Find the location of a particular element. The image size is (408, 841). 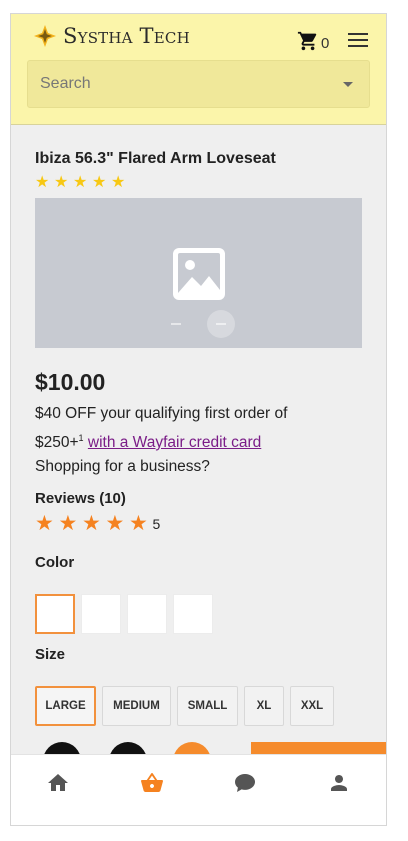

size-options: LARGE MEDIUM SMALL XL XXL is located at coordinates (184, 706).